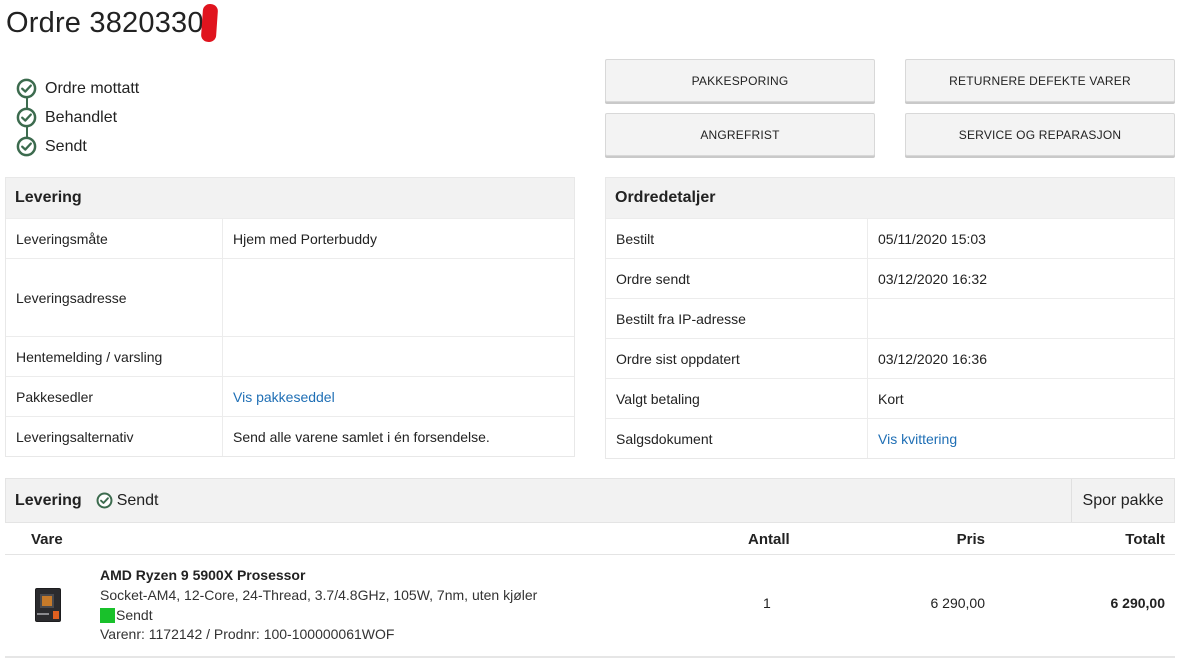 The image size is (1184, 662). Describe the element at coordinates (737, 318) in the screenshot. I see `row-key: Bestilt fra IP-adresse` at that location.